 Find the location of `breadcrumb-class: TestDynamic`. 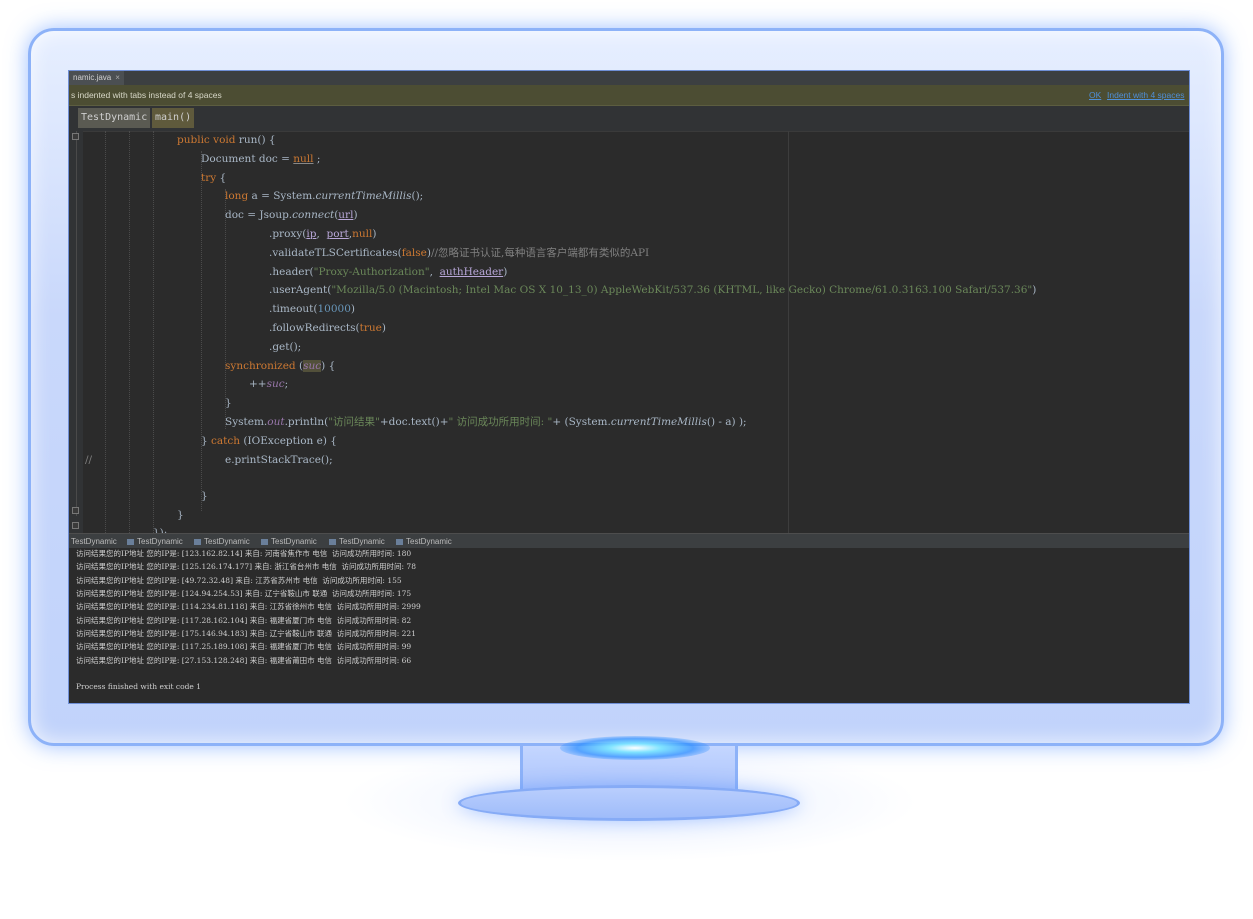

breadcrumb-class: TestDynamic is located at coordinates (114, 118).